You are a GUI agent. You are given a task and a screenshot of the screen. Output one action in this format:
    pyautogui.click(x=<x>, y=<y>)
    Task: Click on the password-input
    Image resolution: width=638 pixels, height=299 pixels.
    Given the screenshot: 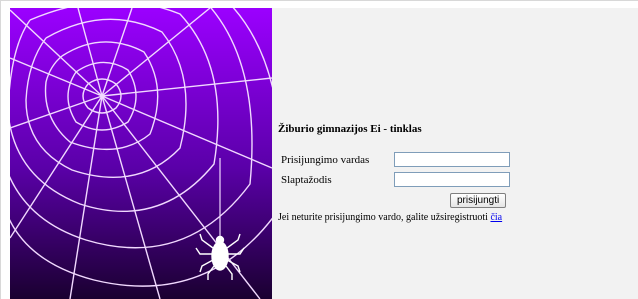 What is the action you would take?
    pyautogui.click(x=452, y=179)
    